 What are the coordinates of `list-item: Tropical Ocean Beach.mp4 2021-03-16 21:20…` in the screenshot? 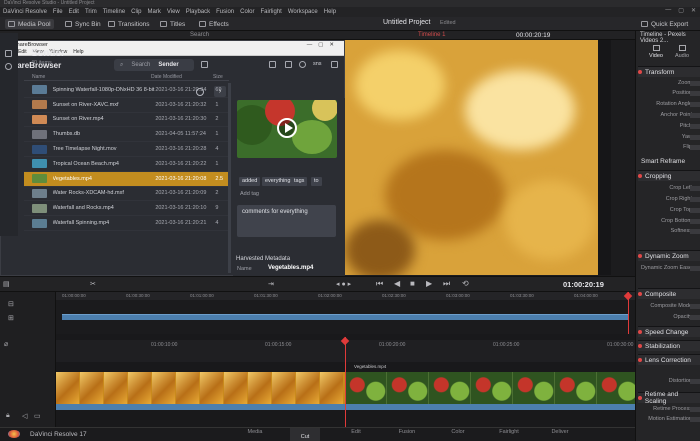 It's located at (126, 164).